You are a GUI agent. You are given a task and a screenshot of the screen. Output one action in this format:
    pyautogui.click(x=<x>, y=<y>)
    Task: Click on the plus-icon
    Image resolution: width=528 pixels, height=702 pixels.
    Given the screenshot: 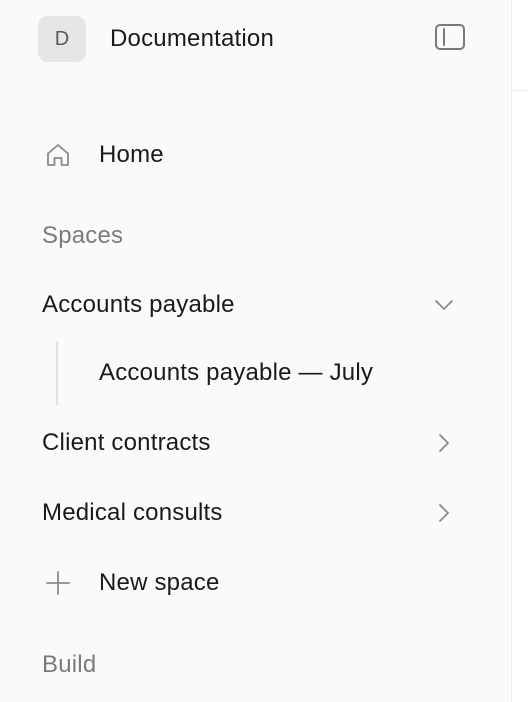 What is the action you would take?
    pyautogui.click(x=58, y=583)
    